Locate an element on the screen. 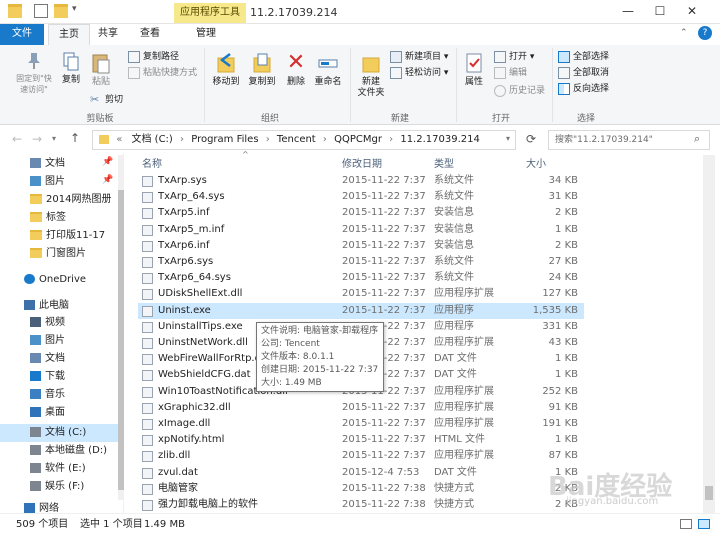  back-arrow-icon: ← is located at coordinates (17, 139).